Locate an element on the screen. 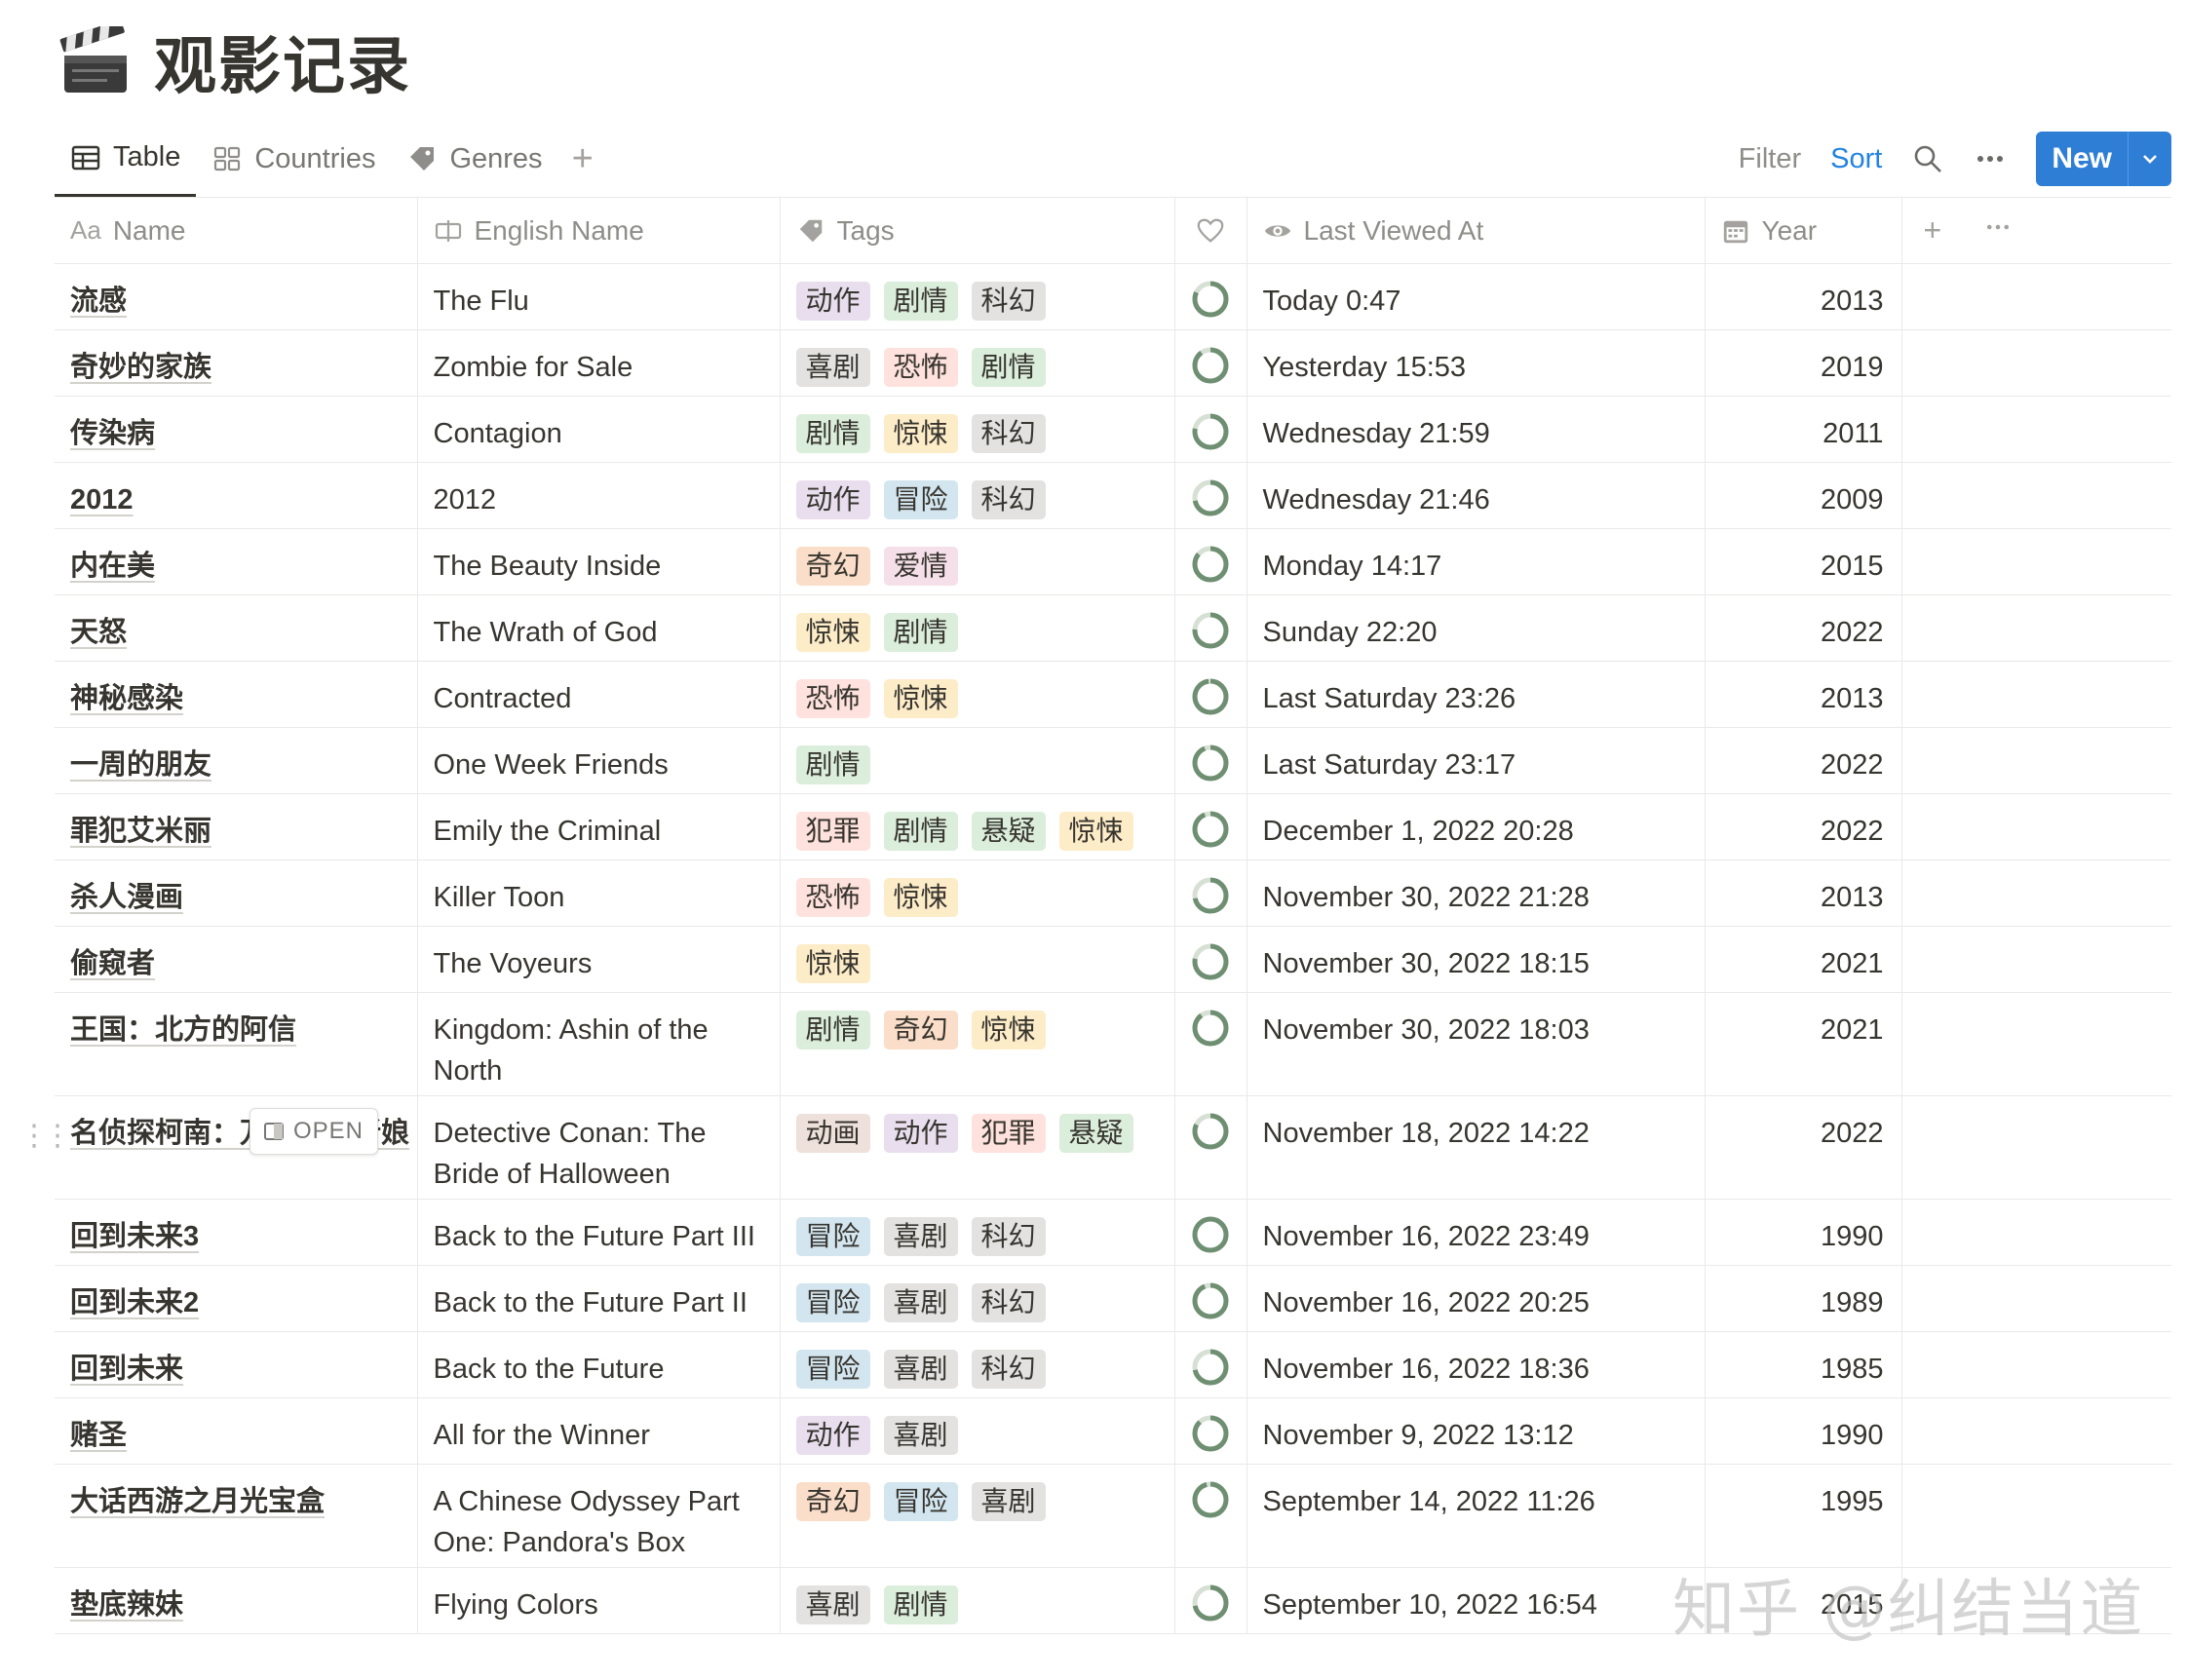 This screenshot has height=1680, width=2187. cell-english-name: The Flu is located at coordinates (599, 296).